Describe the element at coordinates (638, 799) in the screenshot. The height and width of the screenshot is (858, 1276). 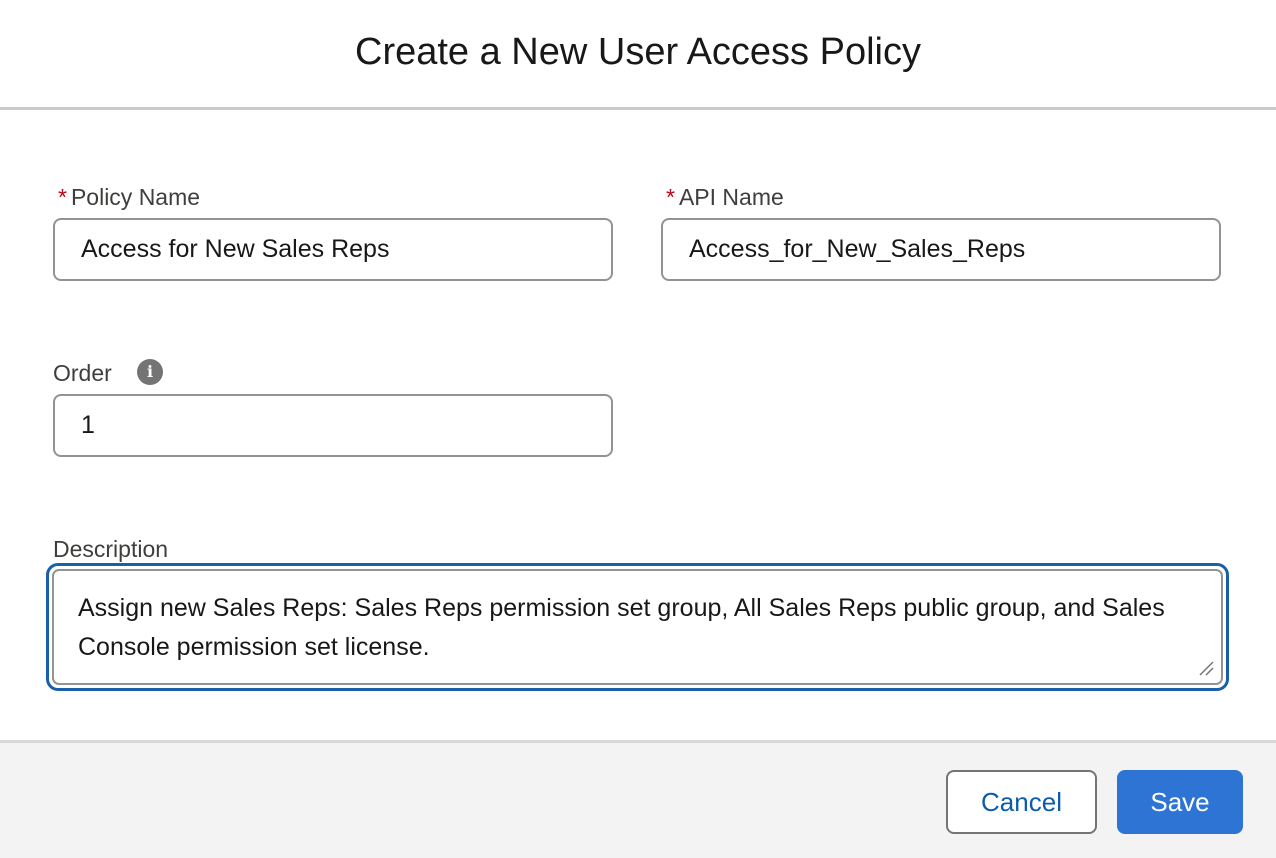
I see `modal-footer: Cancel Save` at that location.